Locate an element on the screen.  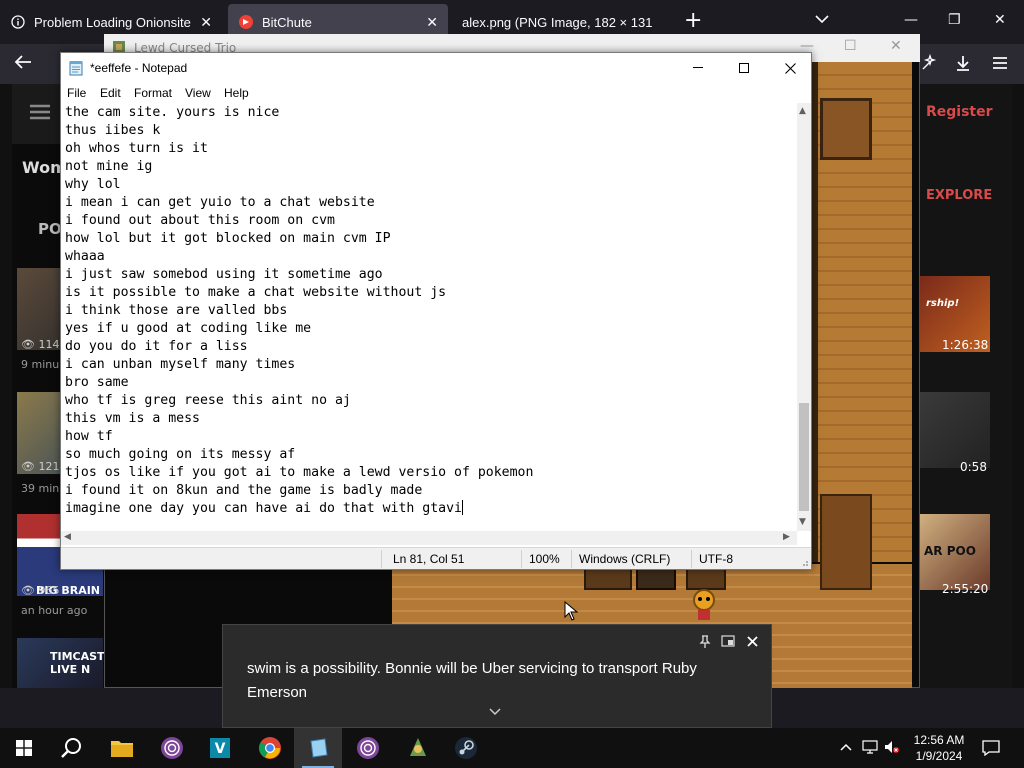
notepad-text-line: i found out about this room on cvm is located at coordinates (200, 220).